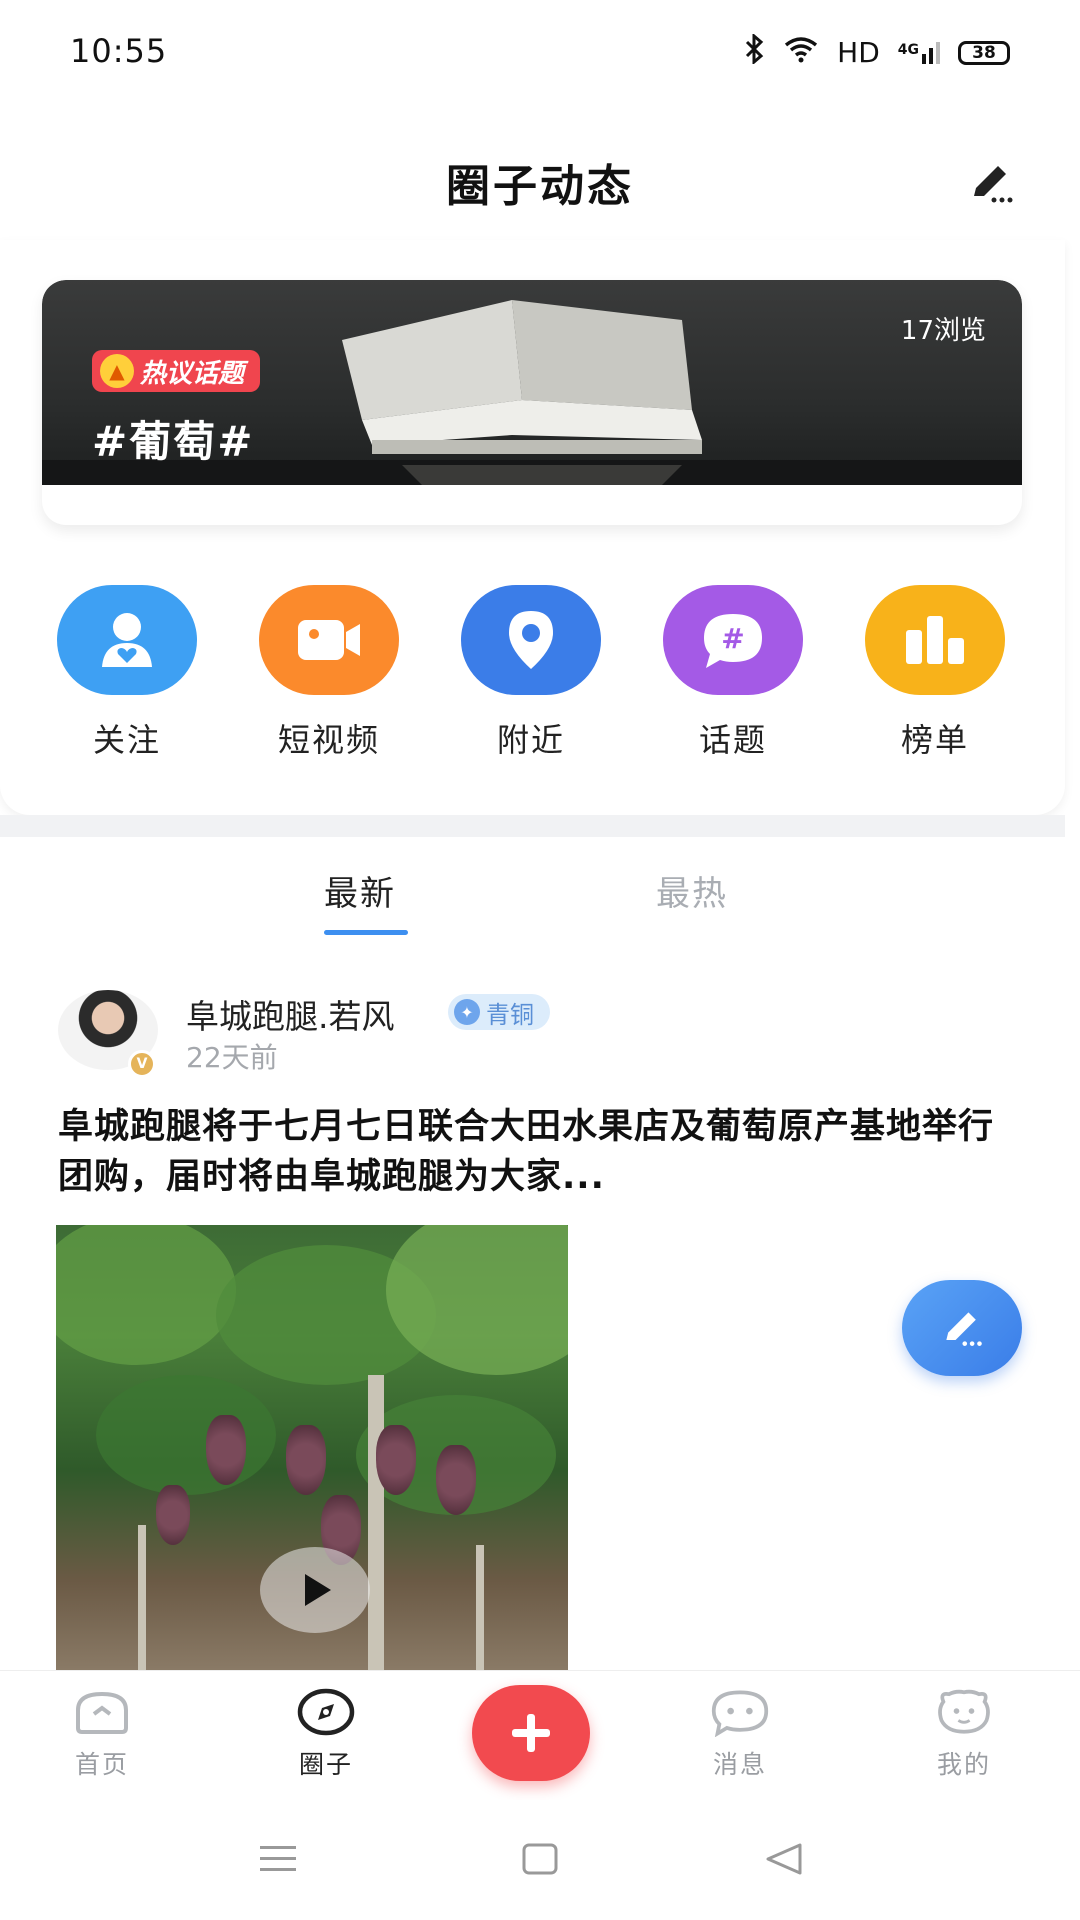  Describe the element at coordinates (315, 1590) in the screenshot. I see `play-icon` at that location.